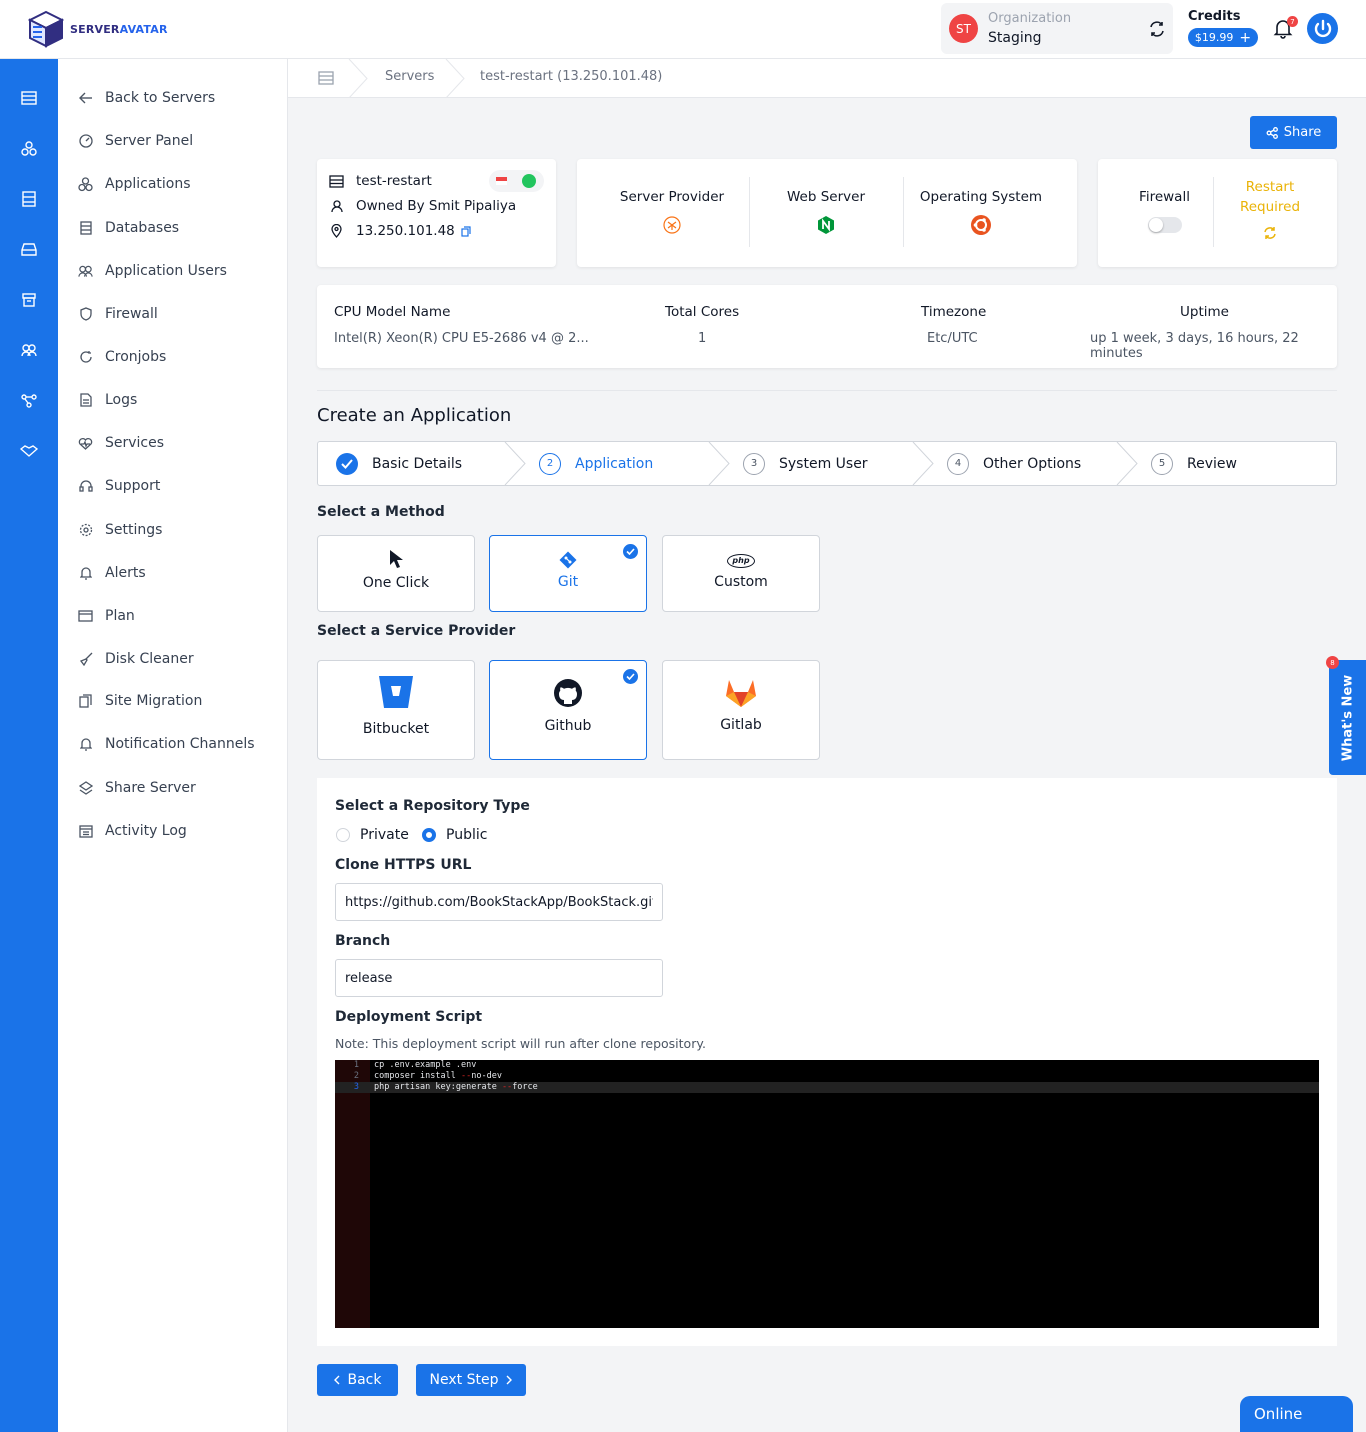 The width and height of the screenshot is (1366, 1432). What do you see at coordinates (29, 451) in the screenshot?
I see `rail-handshake-icon` at bounding box center [29, 451].